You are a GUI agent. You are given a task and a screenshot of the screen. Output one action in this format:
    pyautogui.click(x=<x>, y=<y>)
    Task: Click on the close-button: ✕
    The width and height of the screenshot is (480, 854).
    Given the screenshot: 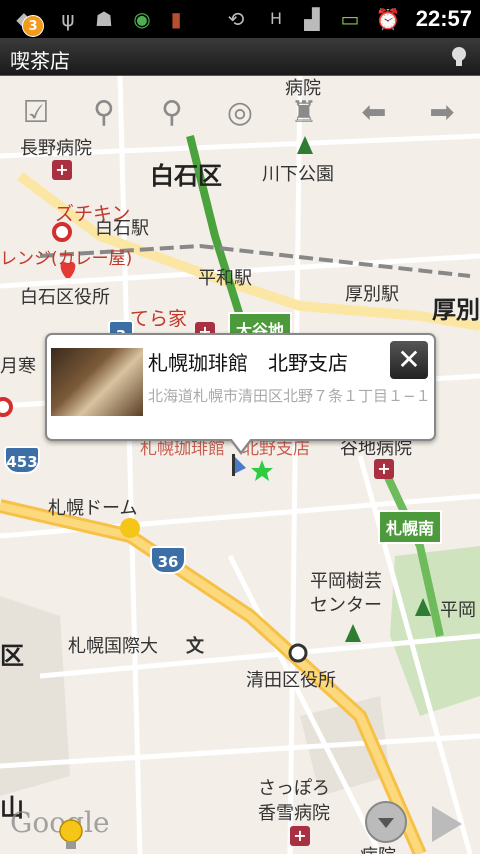 What is the action you would take?
    pyautogui.click(x=409, y=360)
    